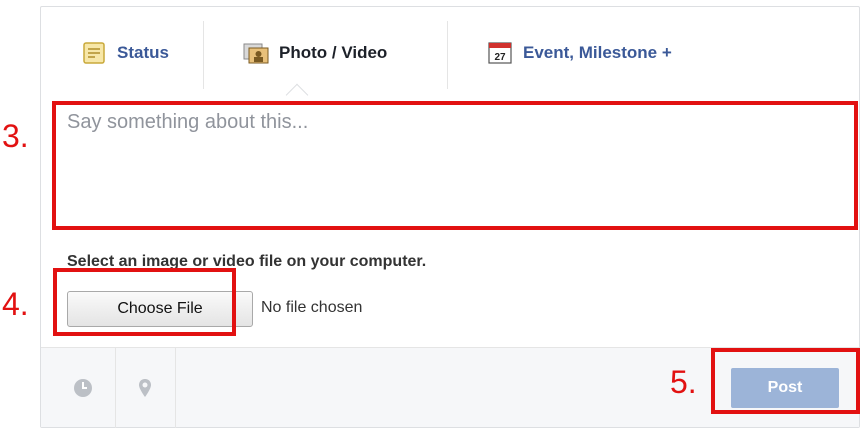 Image resolution: width=860 pixels, height=430 pixels. What do you see at coordinates (15, 304) in the screenshot?
I see `annotation-number-4: 4.` at bounding box center [15, 304].